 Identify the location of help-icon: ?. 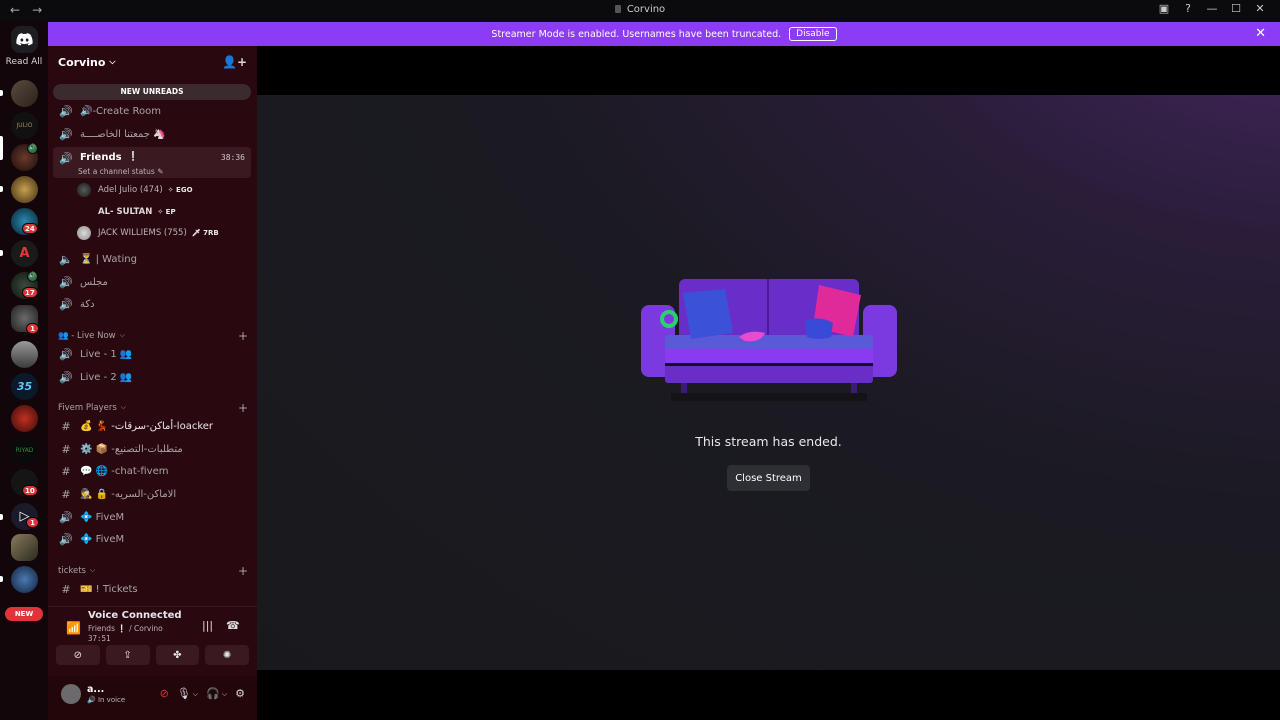
(1188, 8).